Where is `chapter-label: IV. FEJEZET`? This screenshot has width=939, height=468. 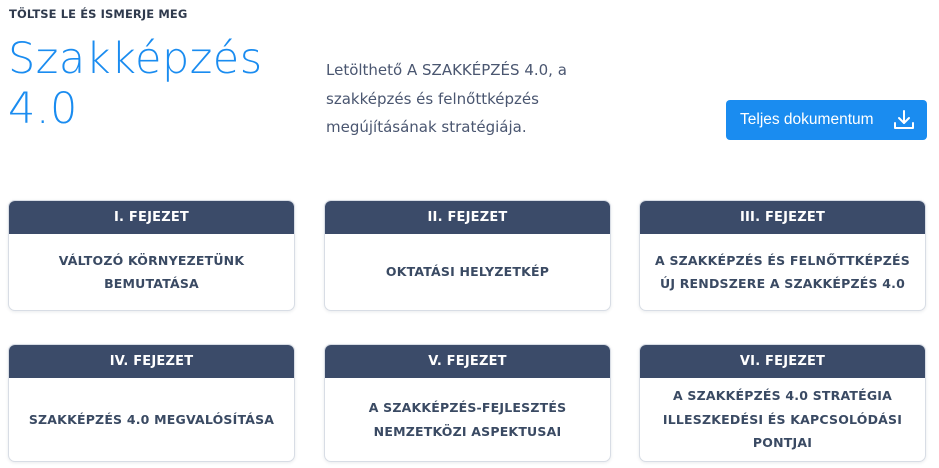 chapter-label: IV. FEJEZET is located at coordinates (151, 361).